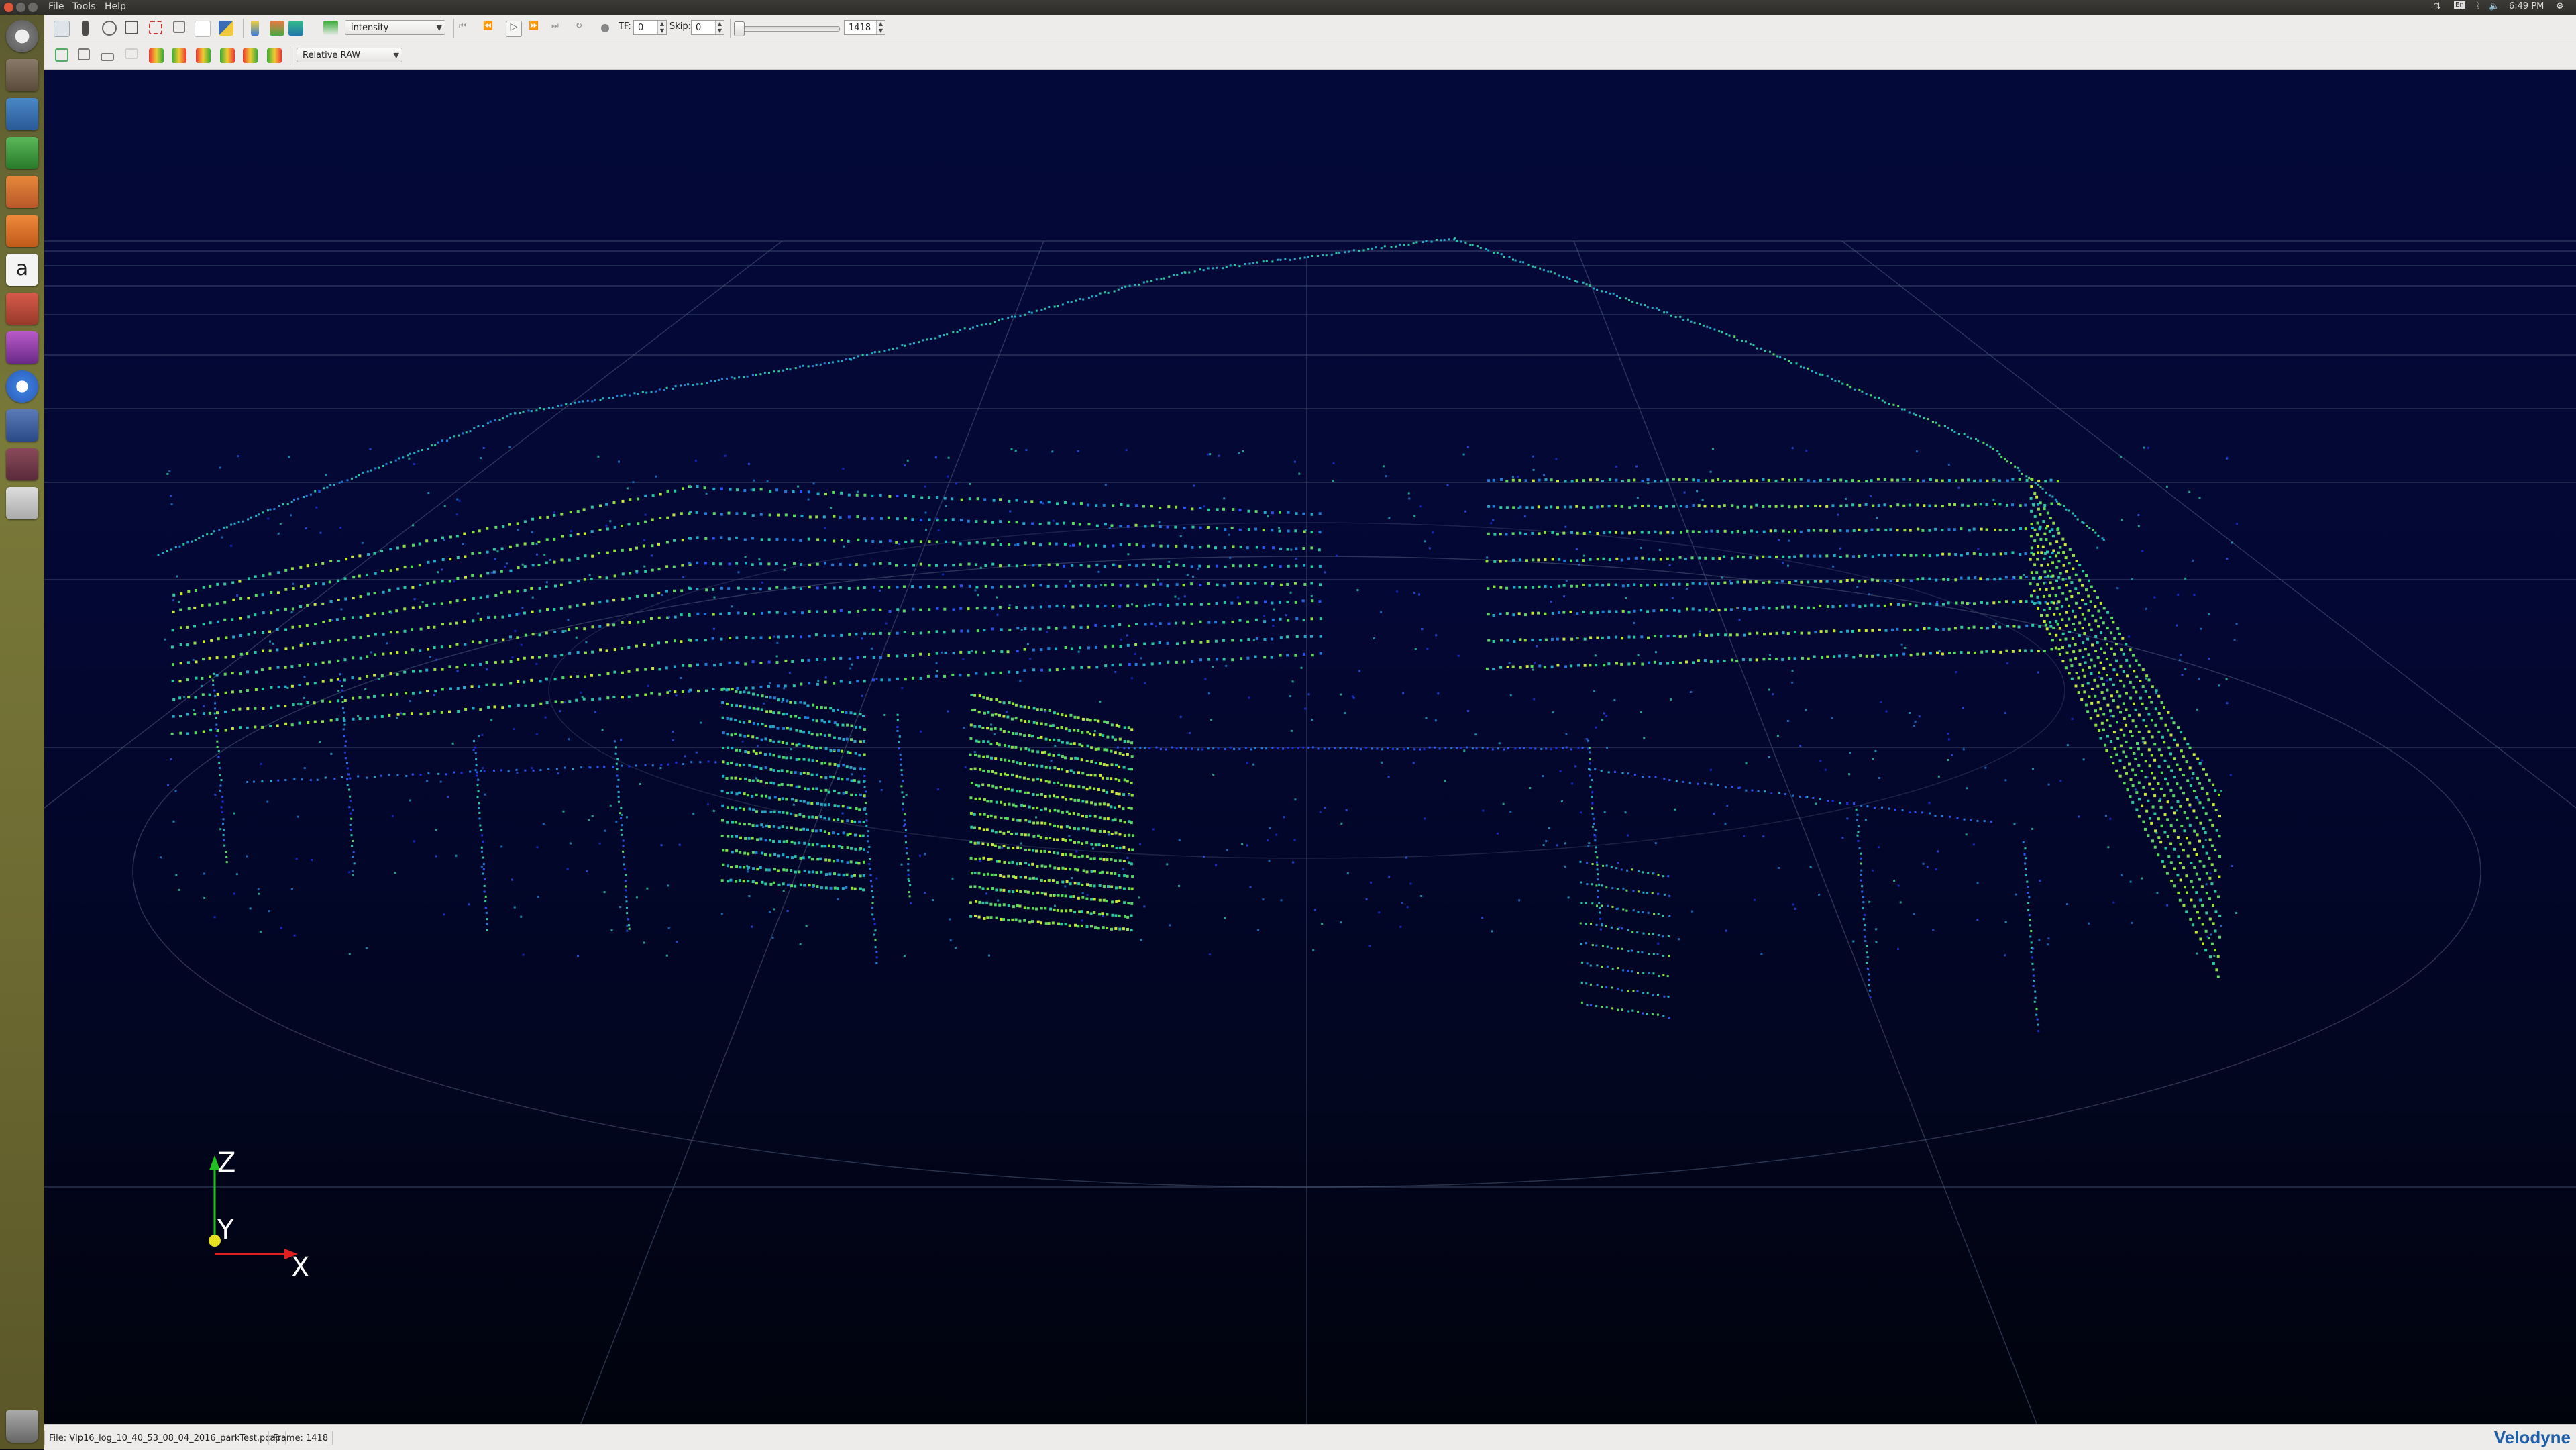 Image resolution: width=2576 pixels, height=1450 pixels. Describe the element at coordinates (22, 309) in the screenshot. I see `system-settings-icon` at that location.